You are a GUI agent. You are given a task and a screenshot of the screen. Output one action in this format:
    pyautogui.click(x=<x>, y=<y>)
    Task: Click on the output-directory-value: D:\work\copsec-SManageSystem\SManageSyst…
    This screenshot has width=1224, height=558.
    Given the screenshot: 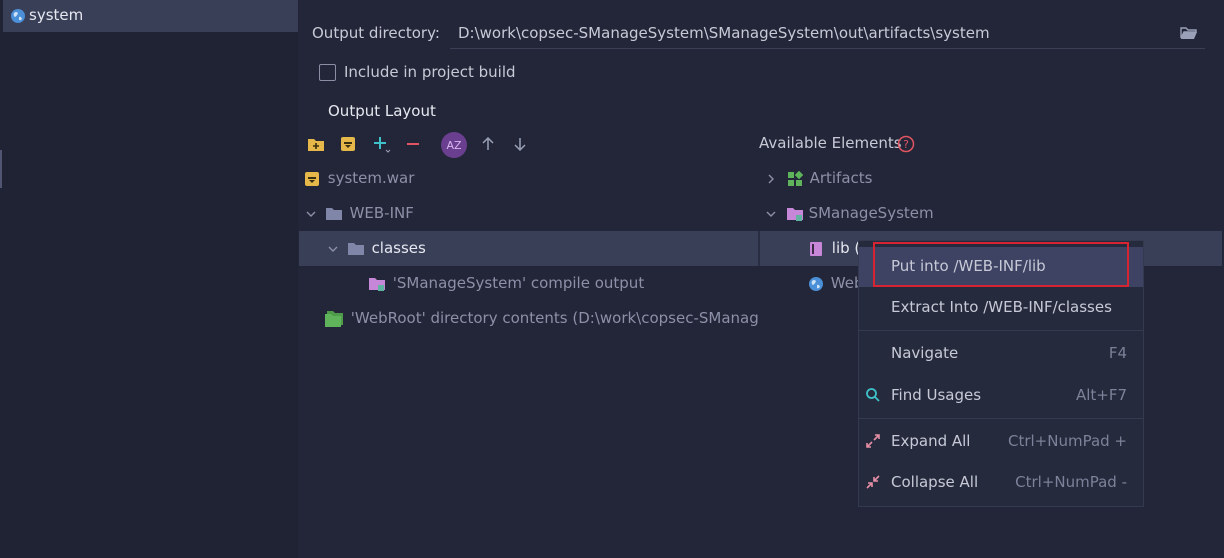 What is the action you would take?
    pyautogui.click(x=724, y=33)
    